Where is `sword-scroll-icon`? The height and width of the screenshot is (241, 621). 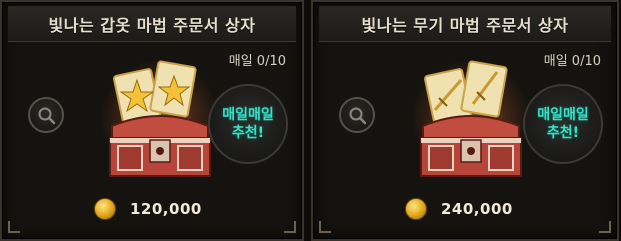 sword-scroll-icon is located at coordinates (465, 92).